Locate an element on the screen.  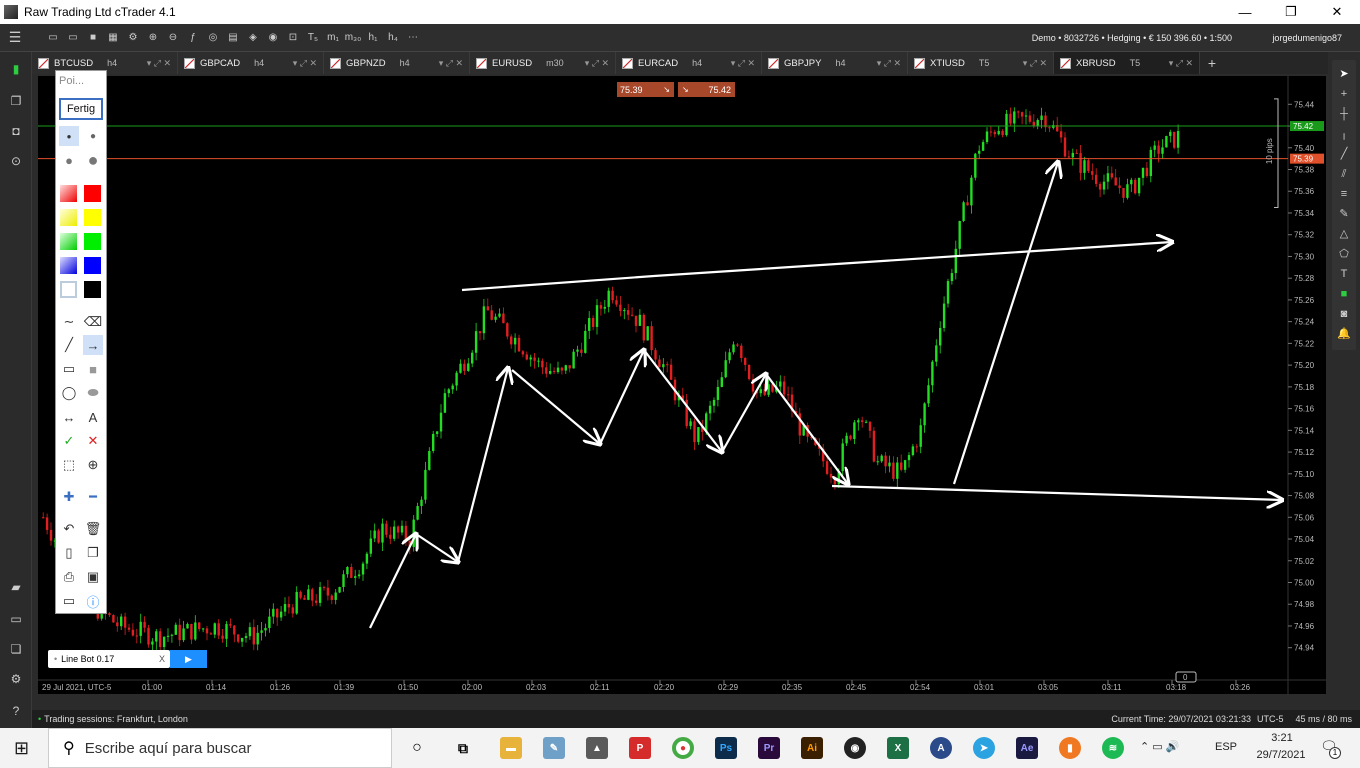
color-red-gradient is located at coordinates (68, 193).